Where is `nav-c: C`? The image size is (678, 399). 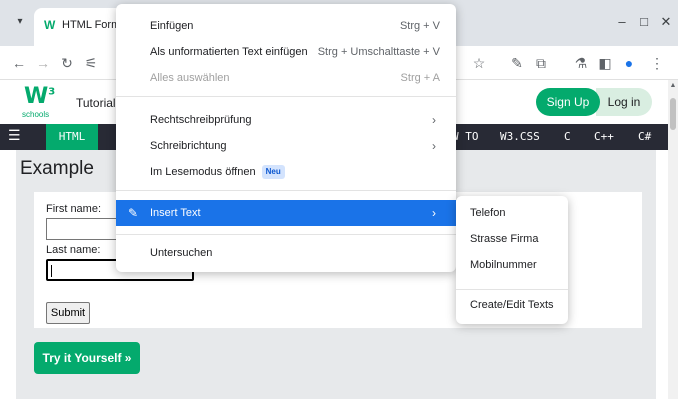
nav-c: C is located at coordinates (567, 137).